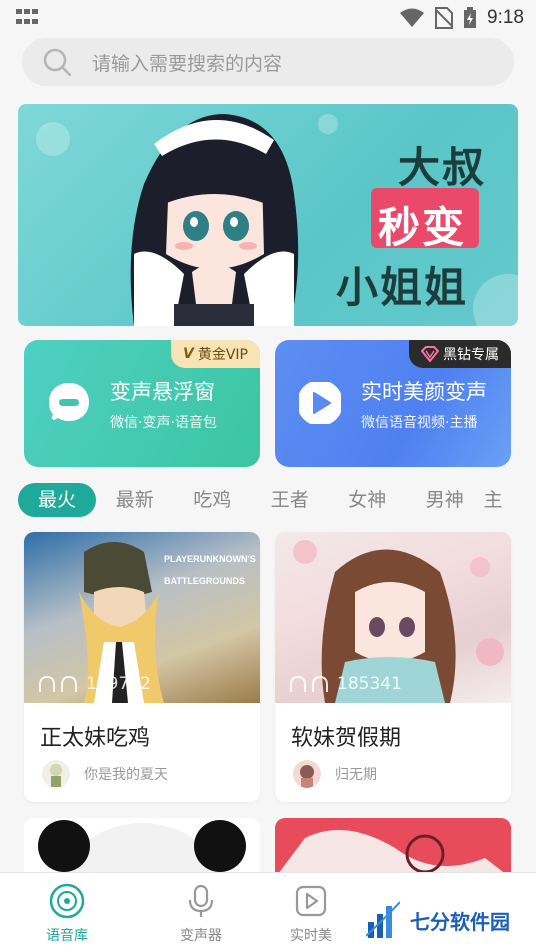  Describe the element at coordinates (126, 775) in the screenshot. I see `author-name: 你是我的夏天` at that location.